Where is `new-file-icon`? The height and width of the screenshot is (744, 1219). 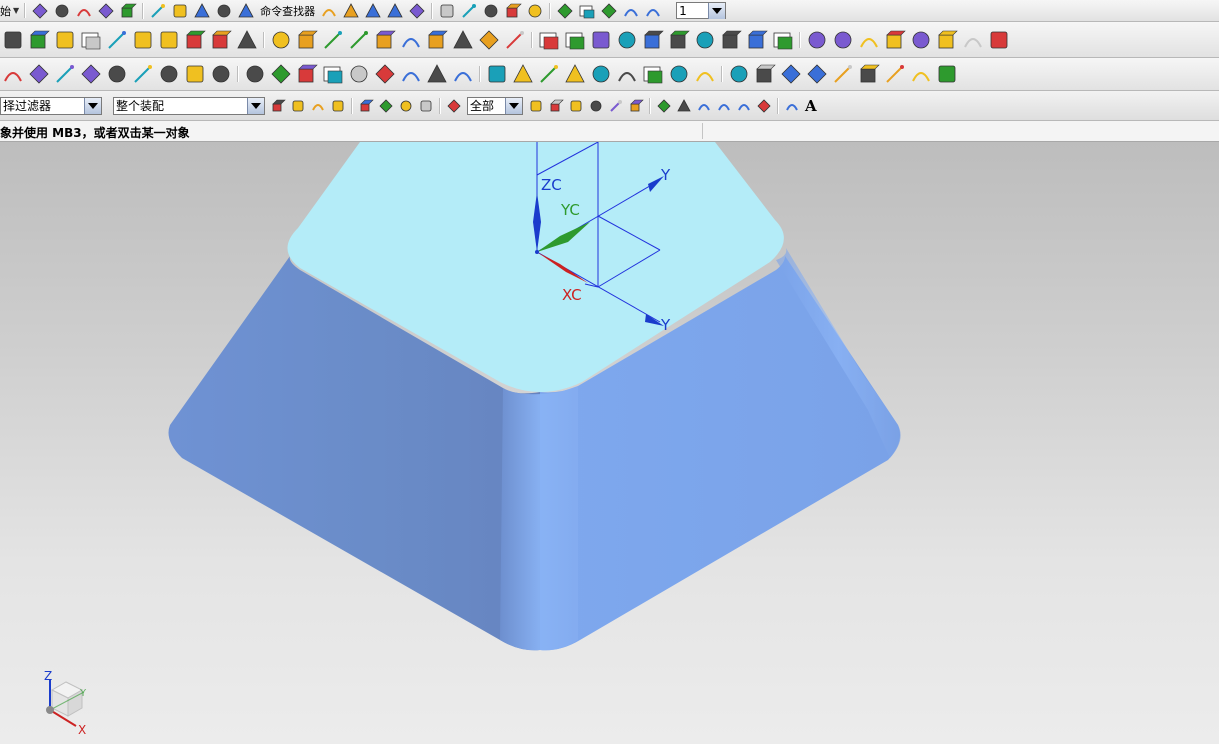 new-file-icon is located at coordinates (40, 11).